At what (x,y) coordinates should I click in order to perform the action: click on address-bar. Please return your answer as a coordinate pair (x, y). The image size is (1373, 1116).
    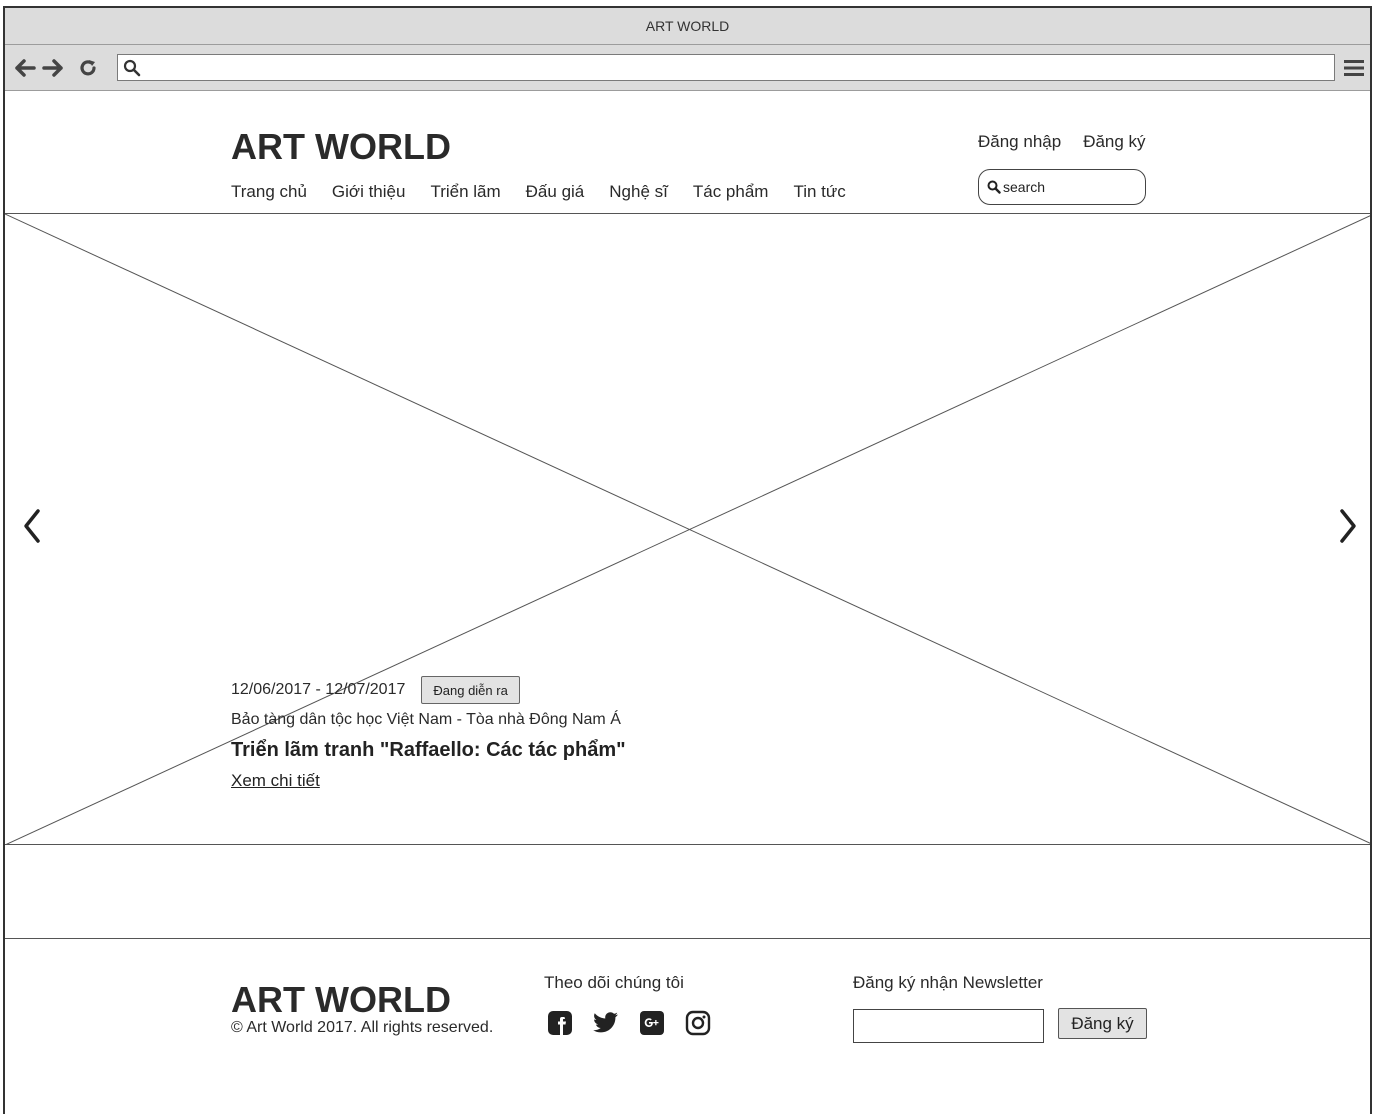
    Looking at the image, I should click on (726, 67).